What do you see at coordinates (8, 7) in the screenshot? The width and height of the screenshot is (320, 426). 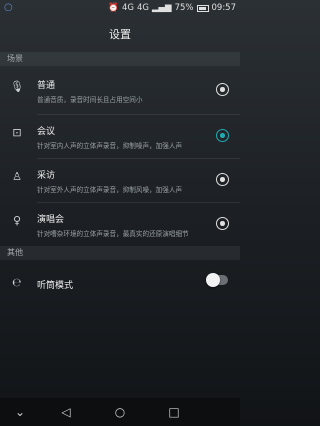 I see `assistant-icon: ○` at bounding box center [8, 7].